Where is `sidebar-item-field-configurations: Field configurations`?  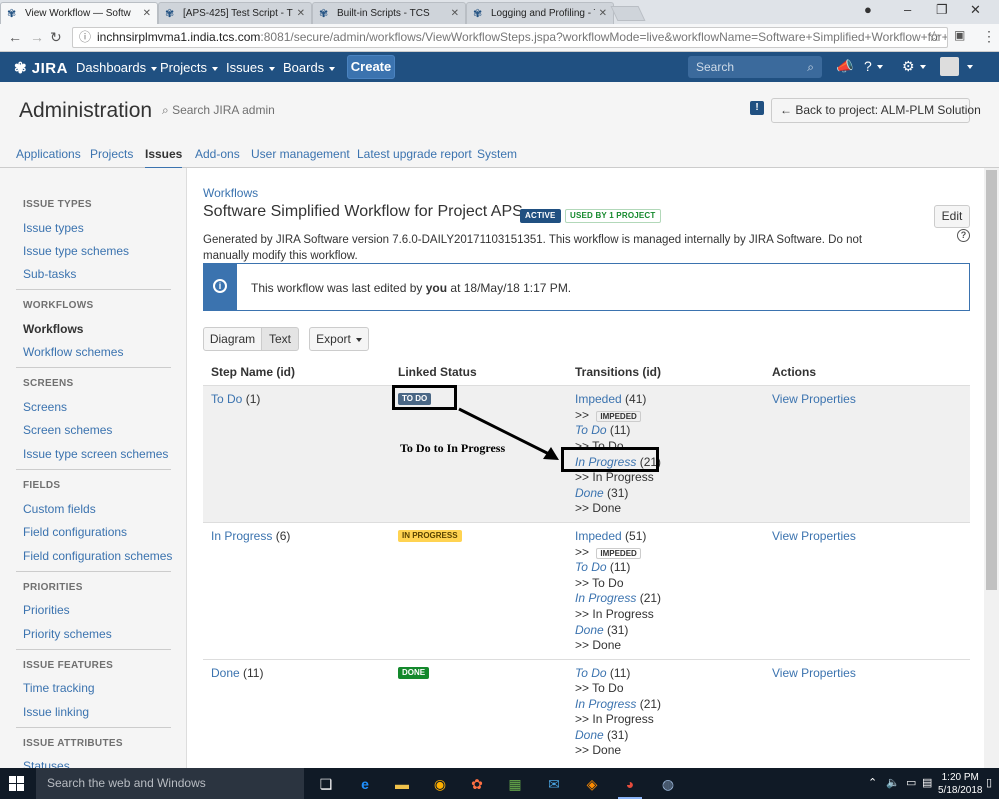
sidebar-item-field-configurations: Field configurations is located at coordinates (75, 532).